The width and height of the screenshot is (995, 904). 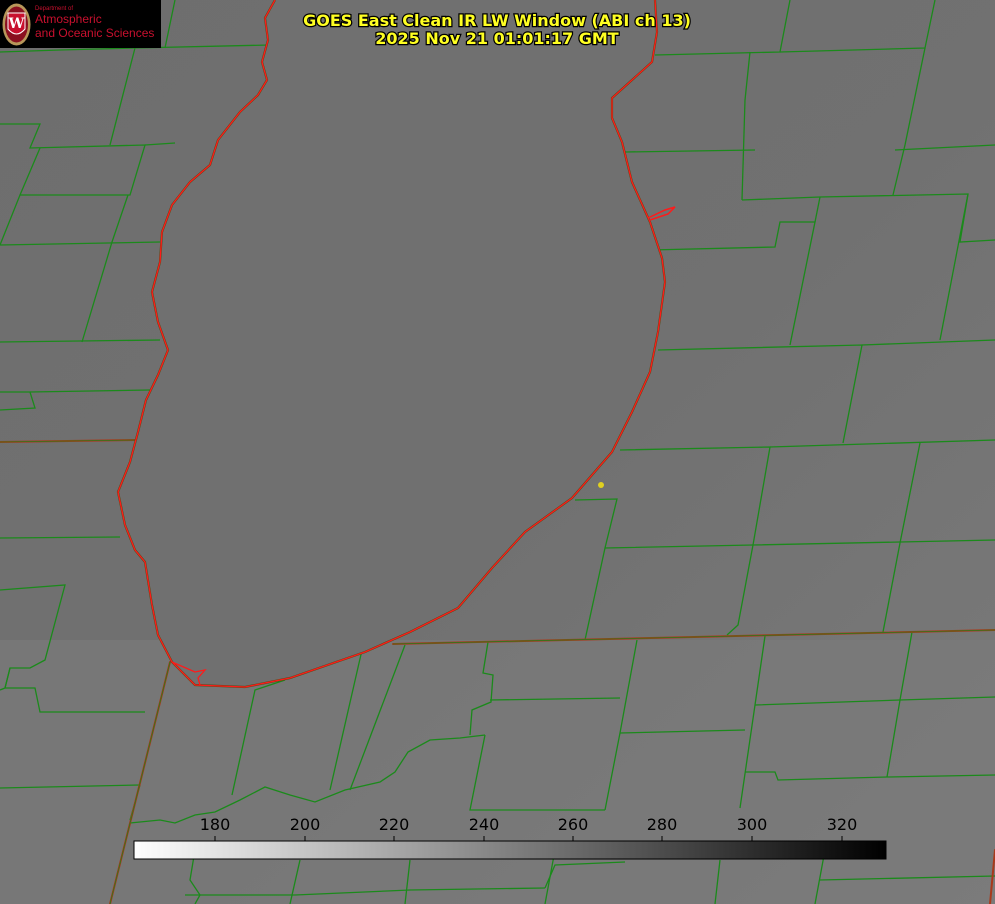 What do you see at coordinates (68, 19) in the screenshot?
I see `logo-title-line1: Atmospheric` at bounding box center [68, 19].